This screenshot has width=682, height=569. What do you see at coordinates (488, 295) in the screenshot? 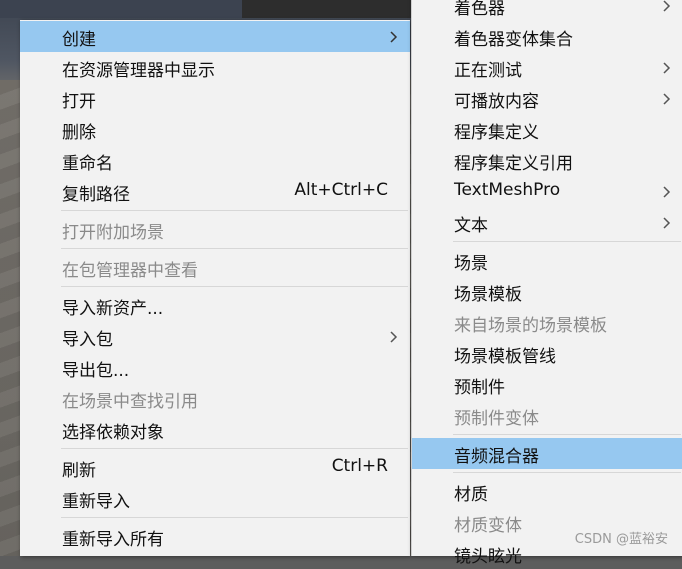
I see `menu-item-label: 场景模板` at bounding box center [488, 295].